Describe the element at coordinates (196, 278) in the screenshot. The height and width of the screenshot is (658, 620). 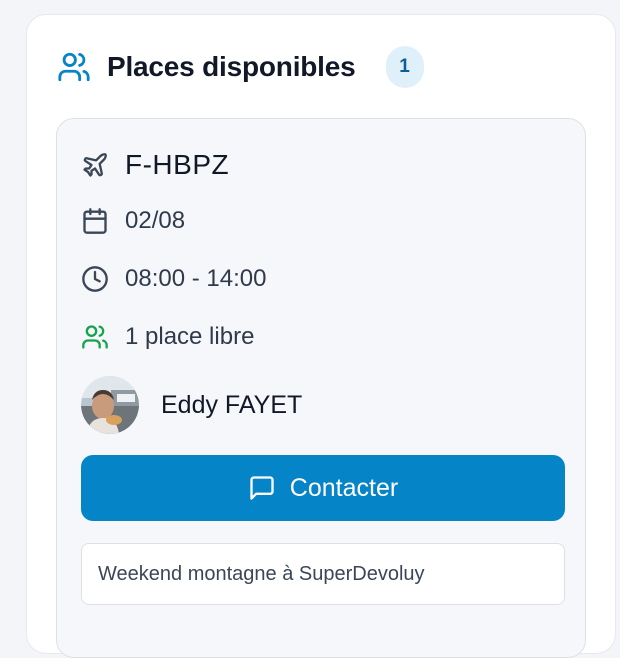
I see `flight-time: 08:00 - 14:00` at that location.